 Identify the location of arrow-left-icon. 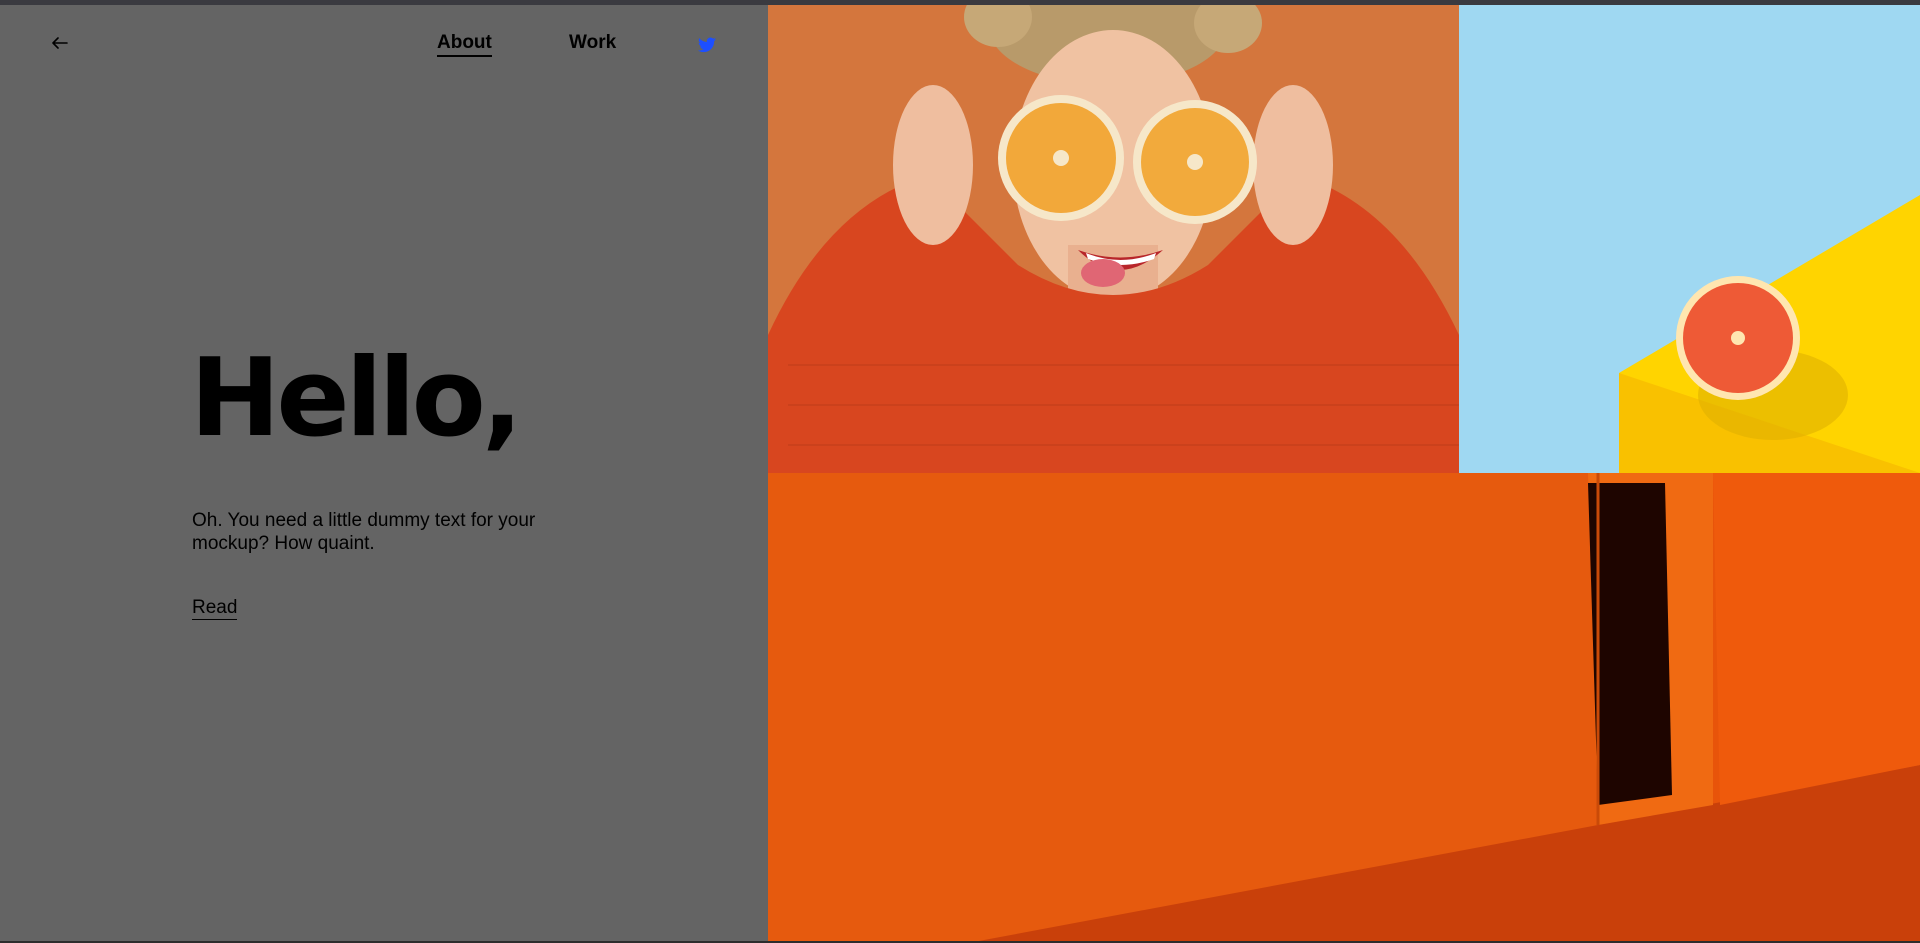
(60, 43).